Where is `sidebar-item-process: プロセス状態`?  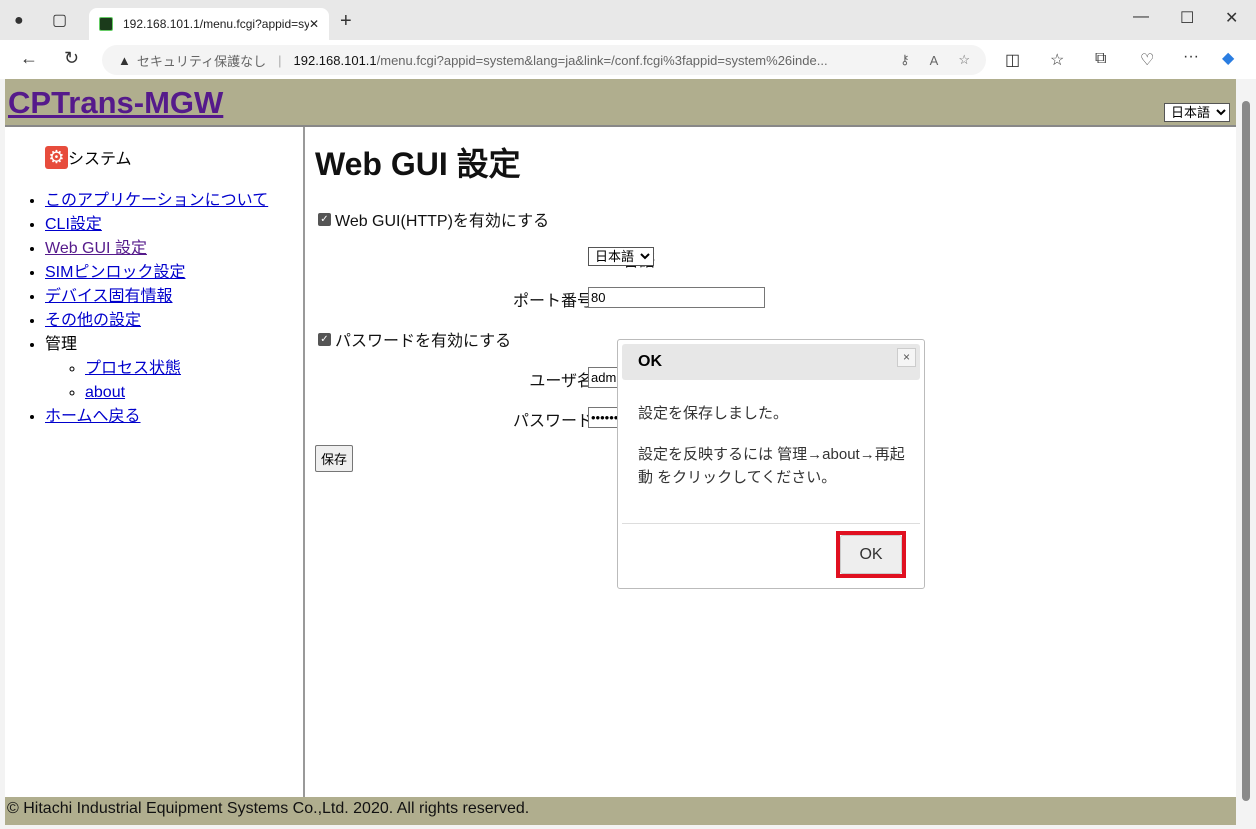
sidebar-item-process: プロセス状態 is located at coordinates (133, 368).